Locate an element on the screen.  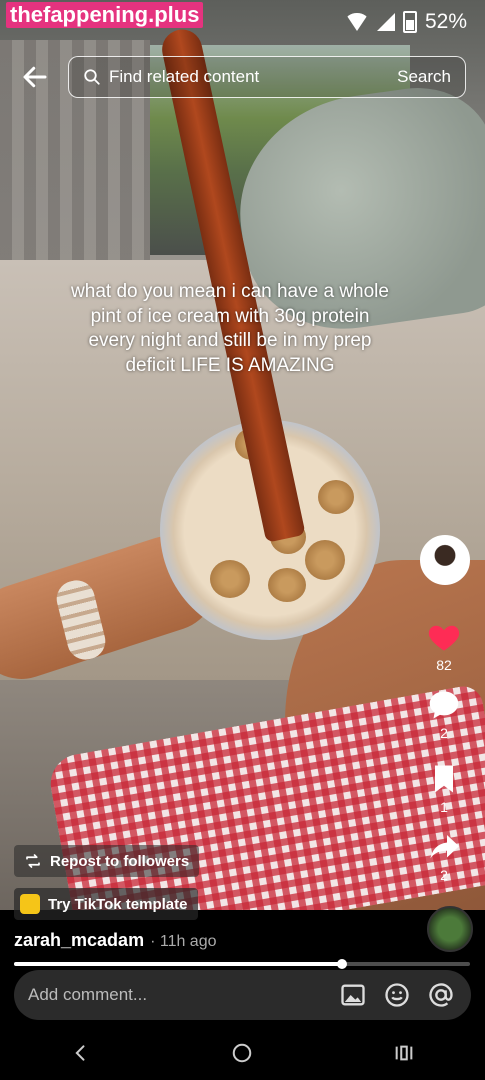
share-count: 2 is located at coordinates (444, 875).